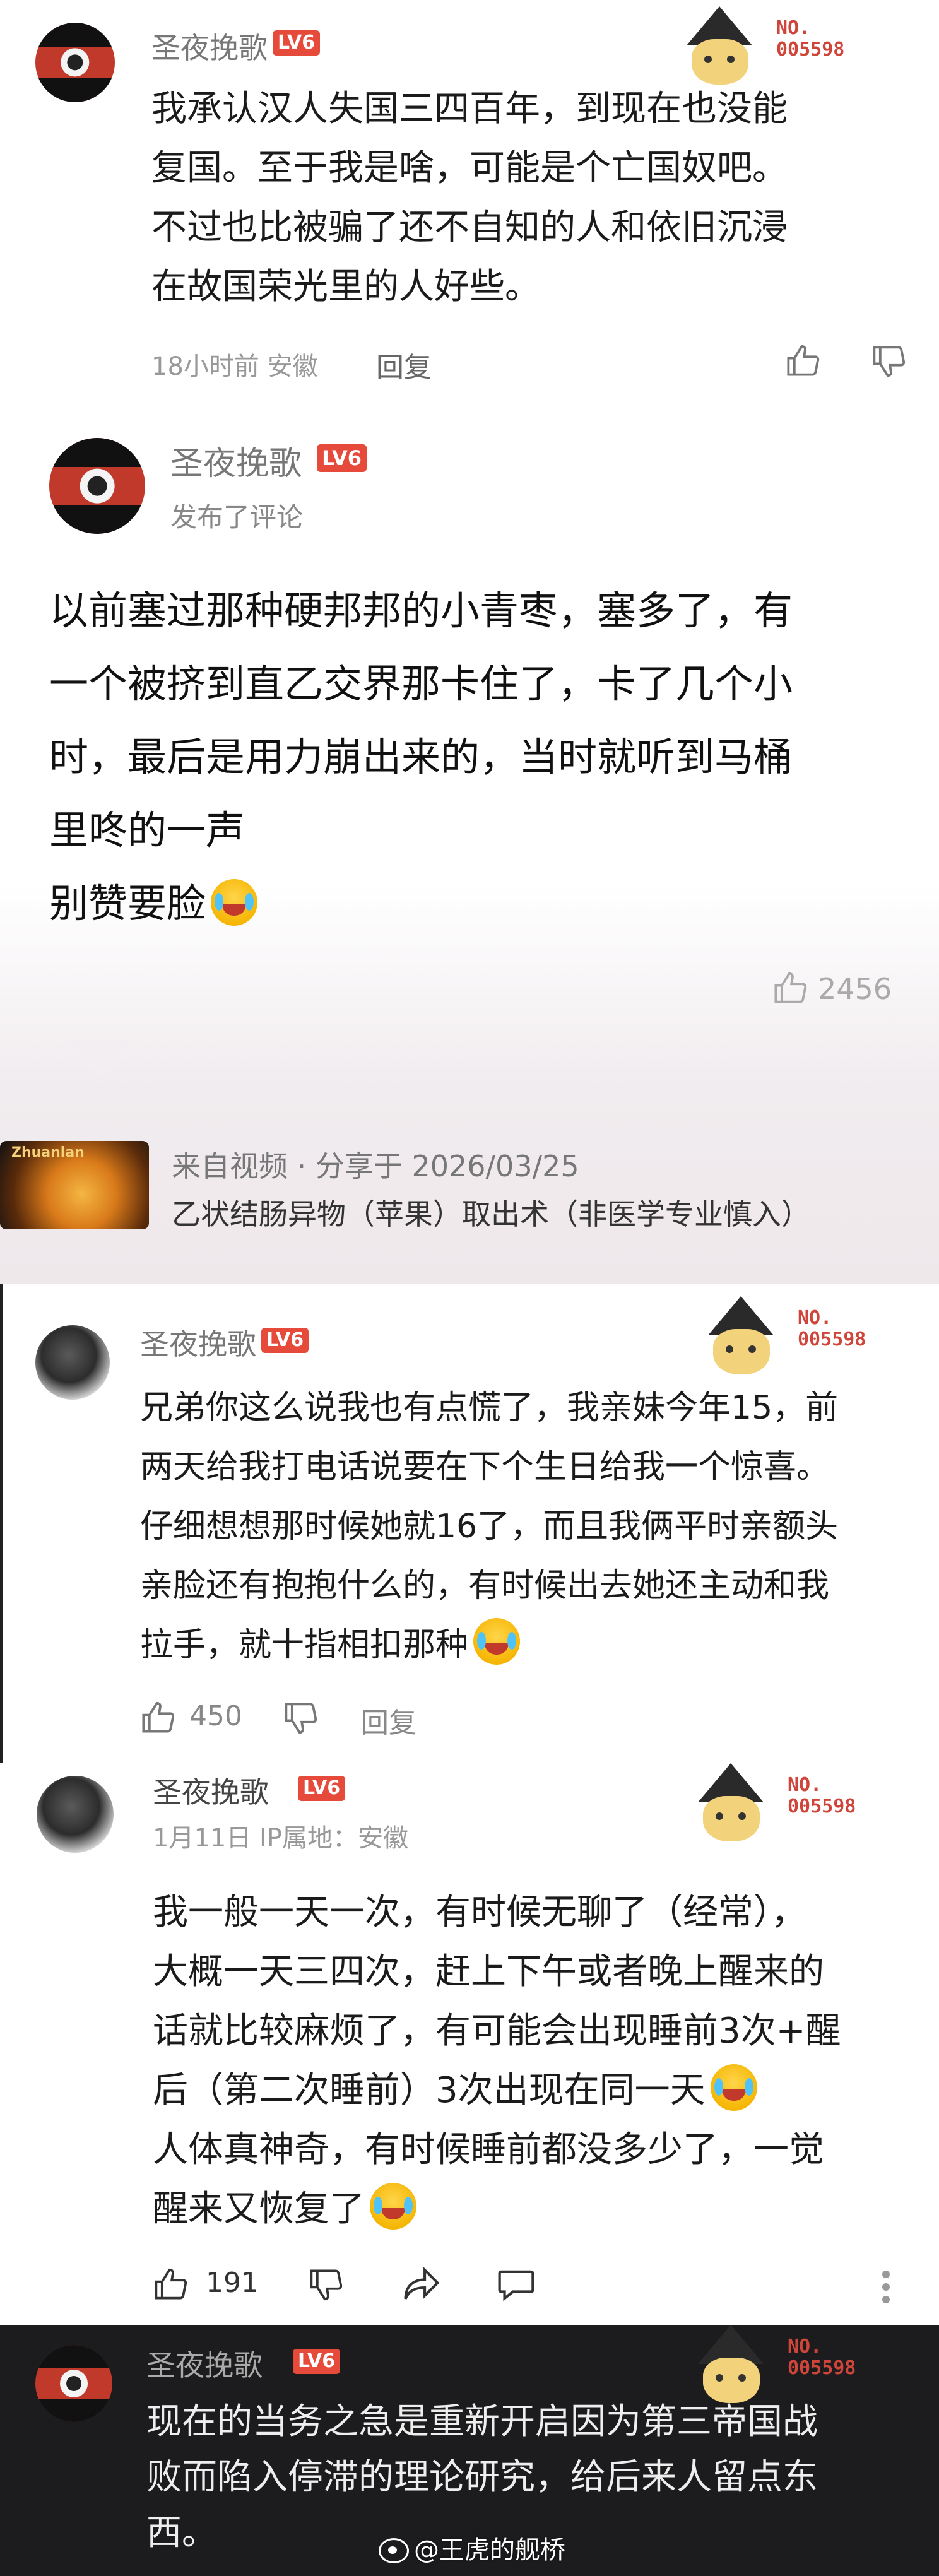 Image resolution: width=939 pixels, height=2576 pixels. I want to click on comment-line: 以前塞过那种硬邦邦的小青枣，塞多了，有, so click(421, 611).